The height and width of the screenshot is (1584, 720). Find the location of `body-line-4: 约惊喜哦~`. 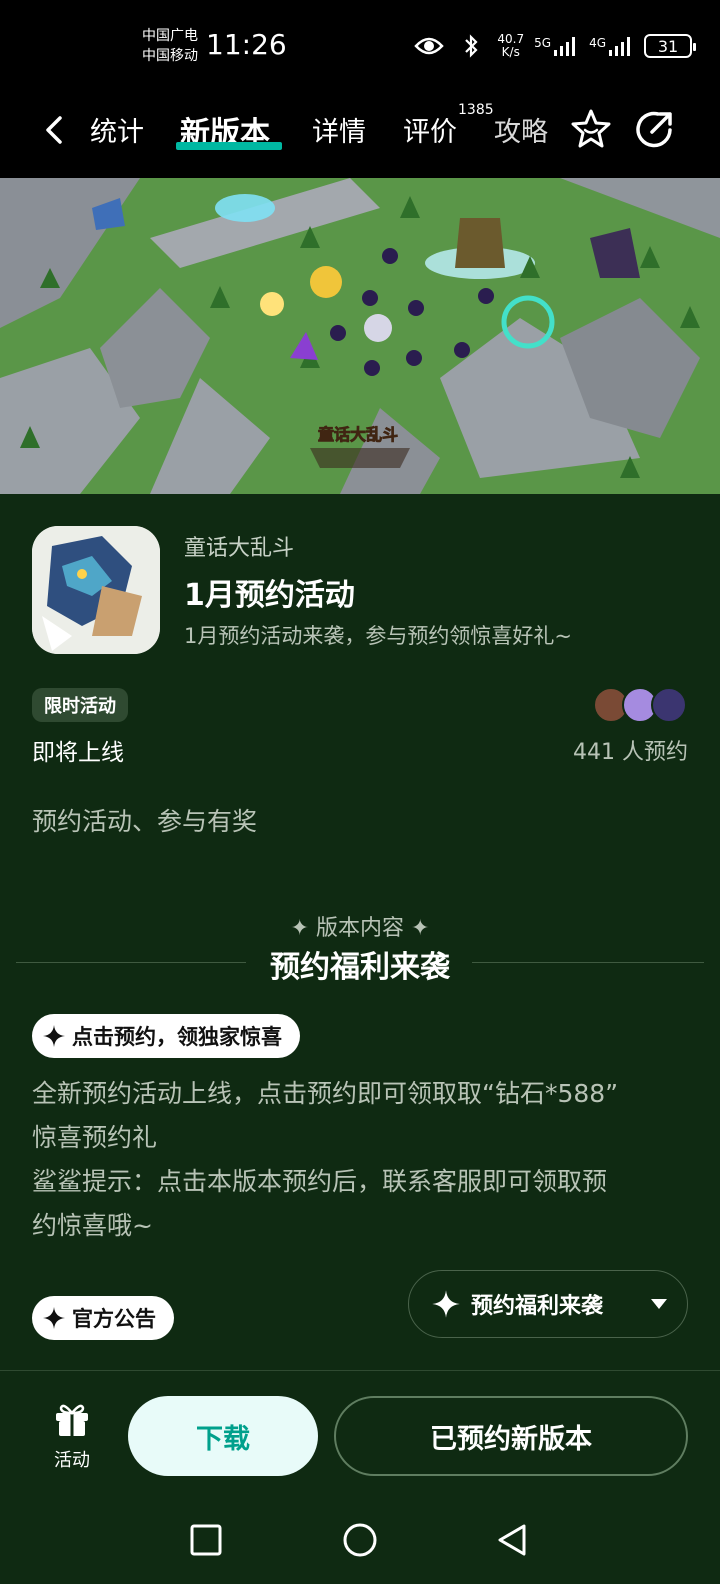

body-line-4: 约惊喜哦~ is located at coordinates (92, 1225).